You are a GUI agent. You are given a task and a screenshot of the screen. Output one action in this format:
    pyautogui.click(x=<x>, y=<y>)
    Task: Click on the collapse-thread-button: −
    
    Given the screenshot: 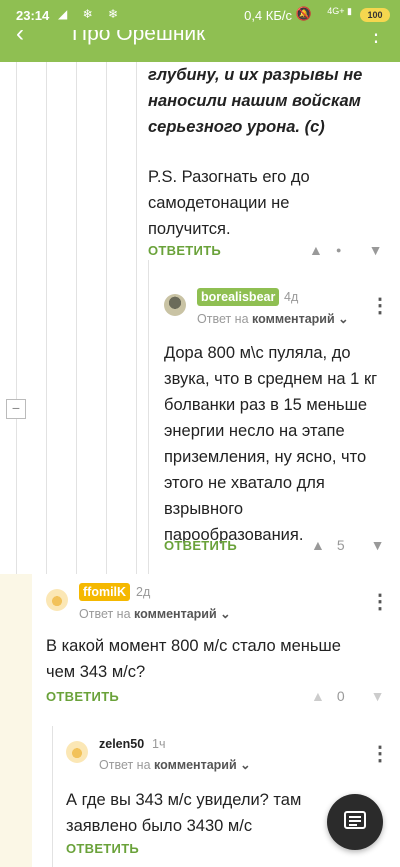 What is the action you would take?
    pyautogui.click(x=16, y=409)
    